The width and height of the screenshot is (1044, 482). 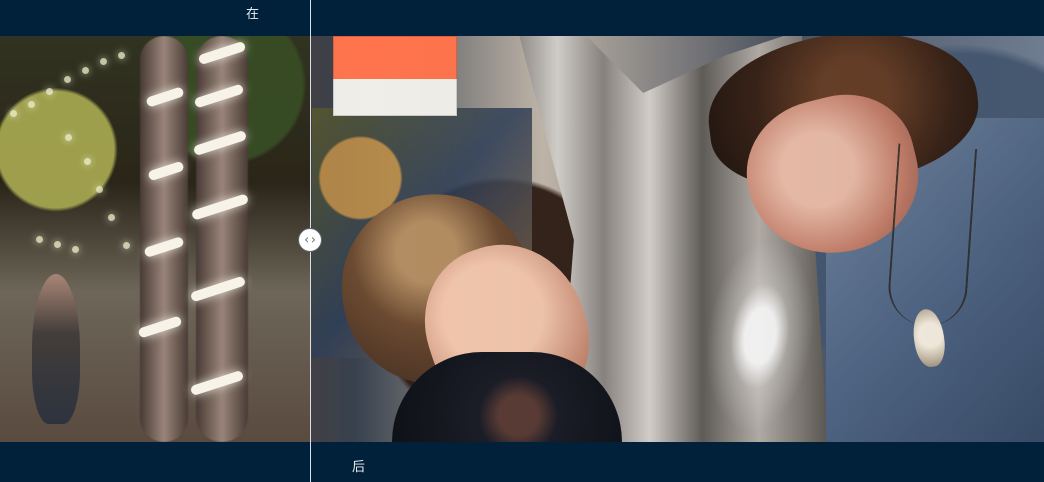 I want to click on background-poster, so click(x=395, y=76).